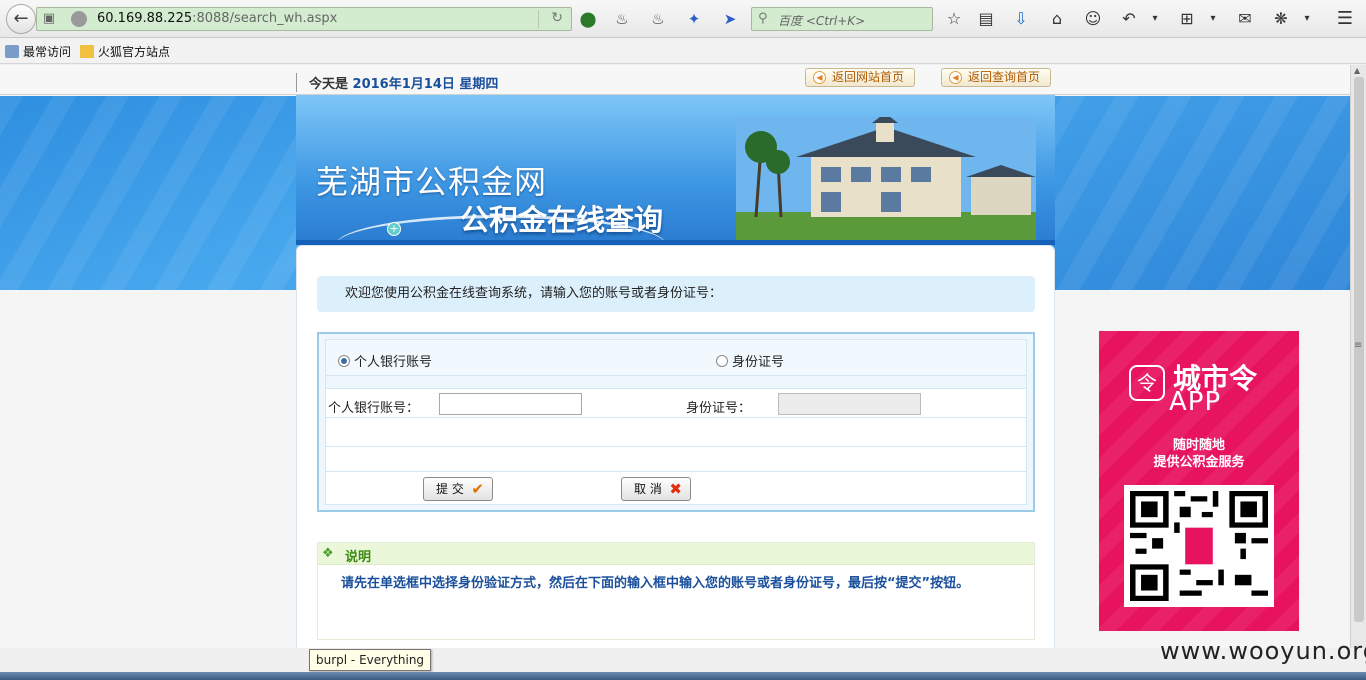 Image resolution: width=1366 pixels, height=680 pixels. What do you see at coordinates (125, 51) in the screenshot?
I see `bookmark-firefox-sites: 火狐官方站点` at bounding box center [125, 51].